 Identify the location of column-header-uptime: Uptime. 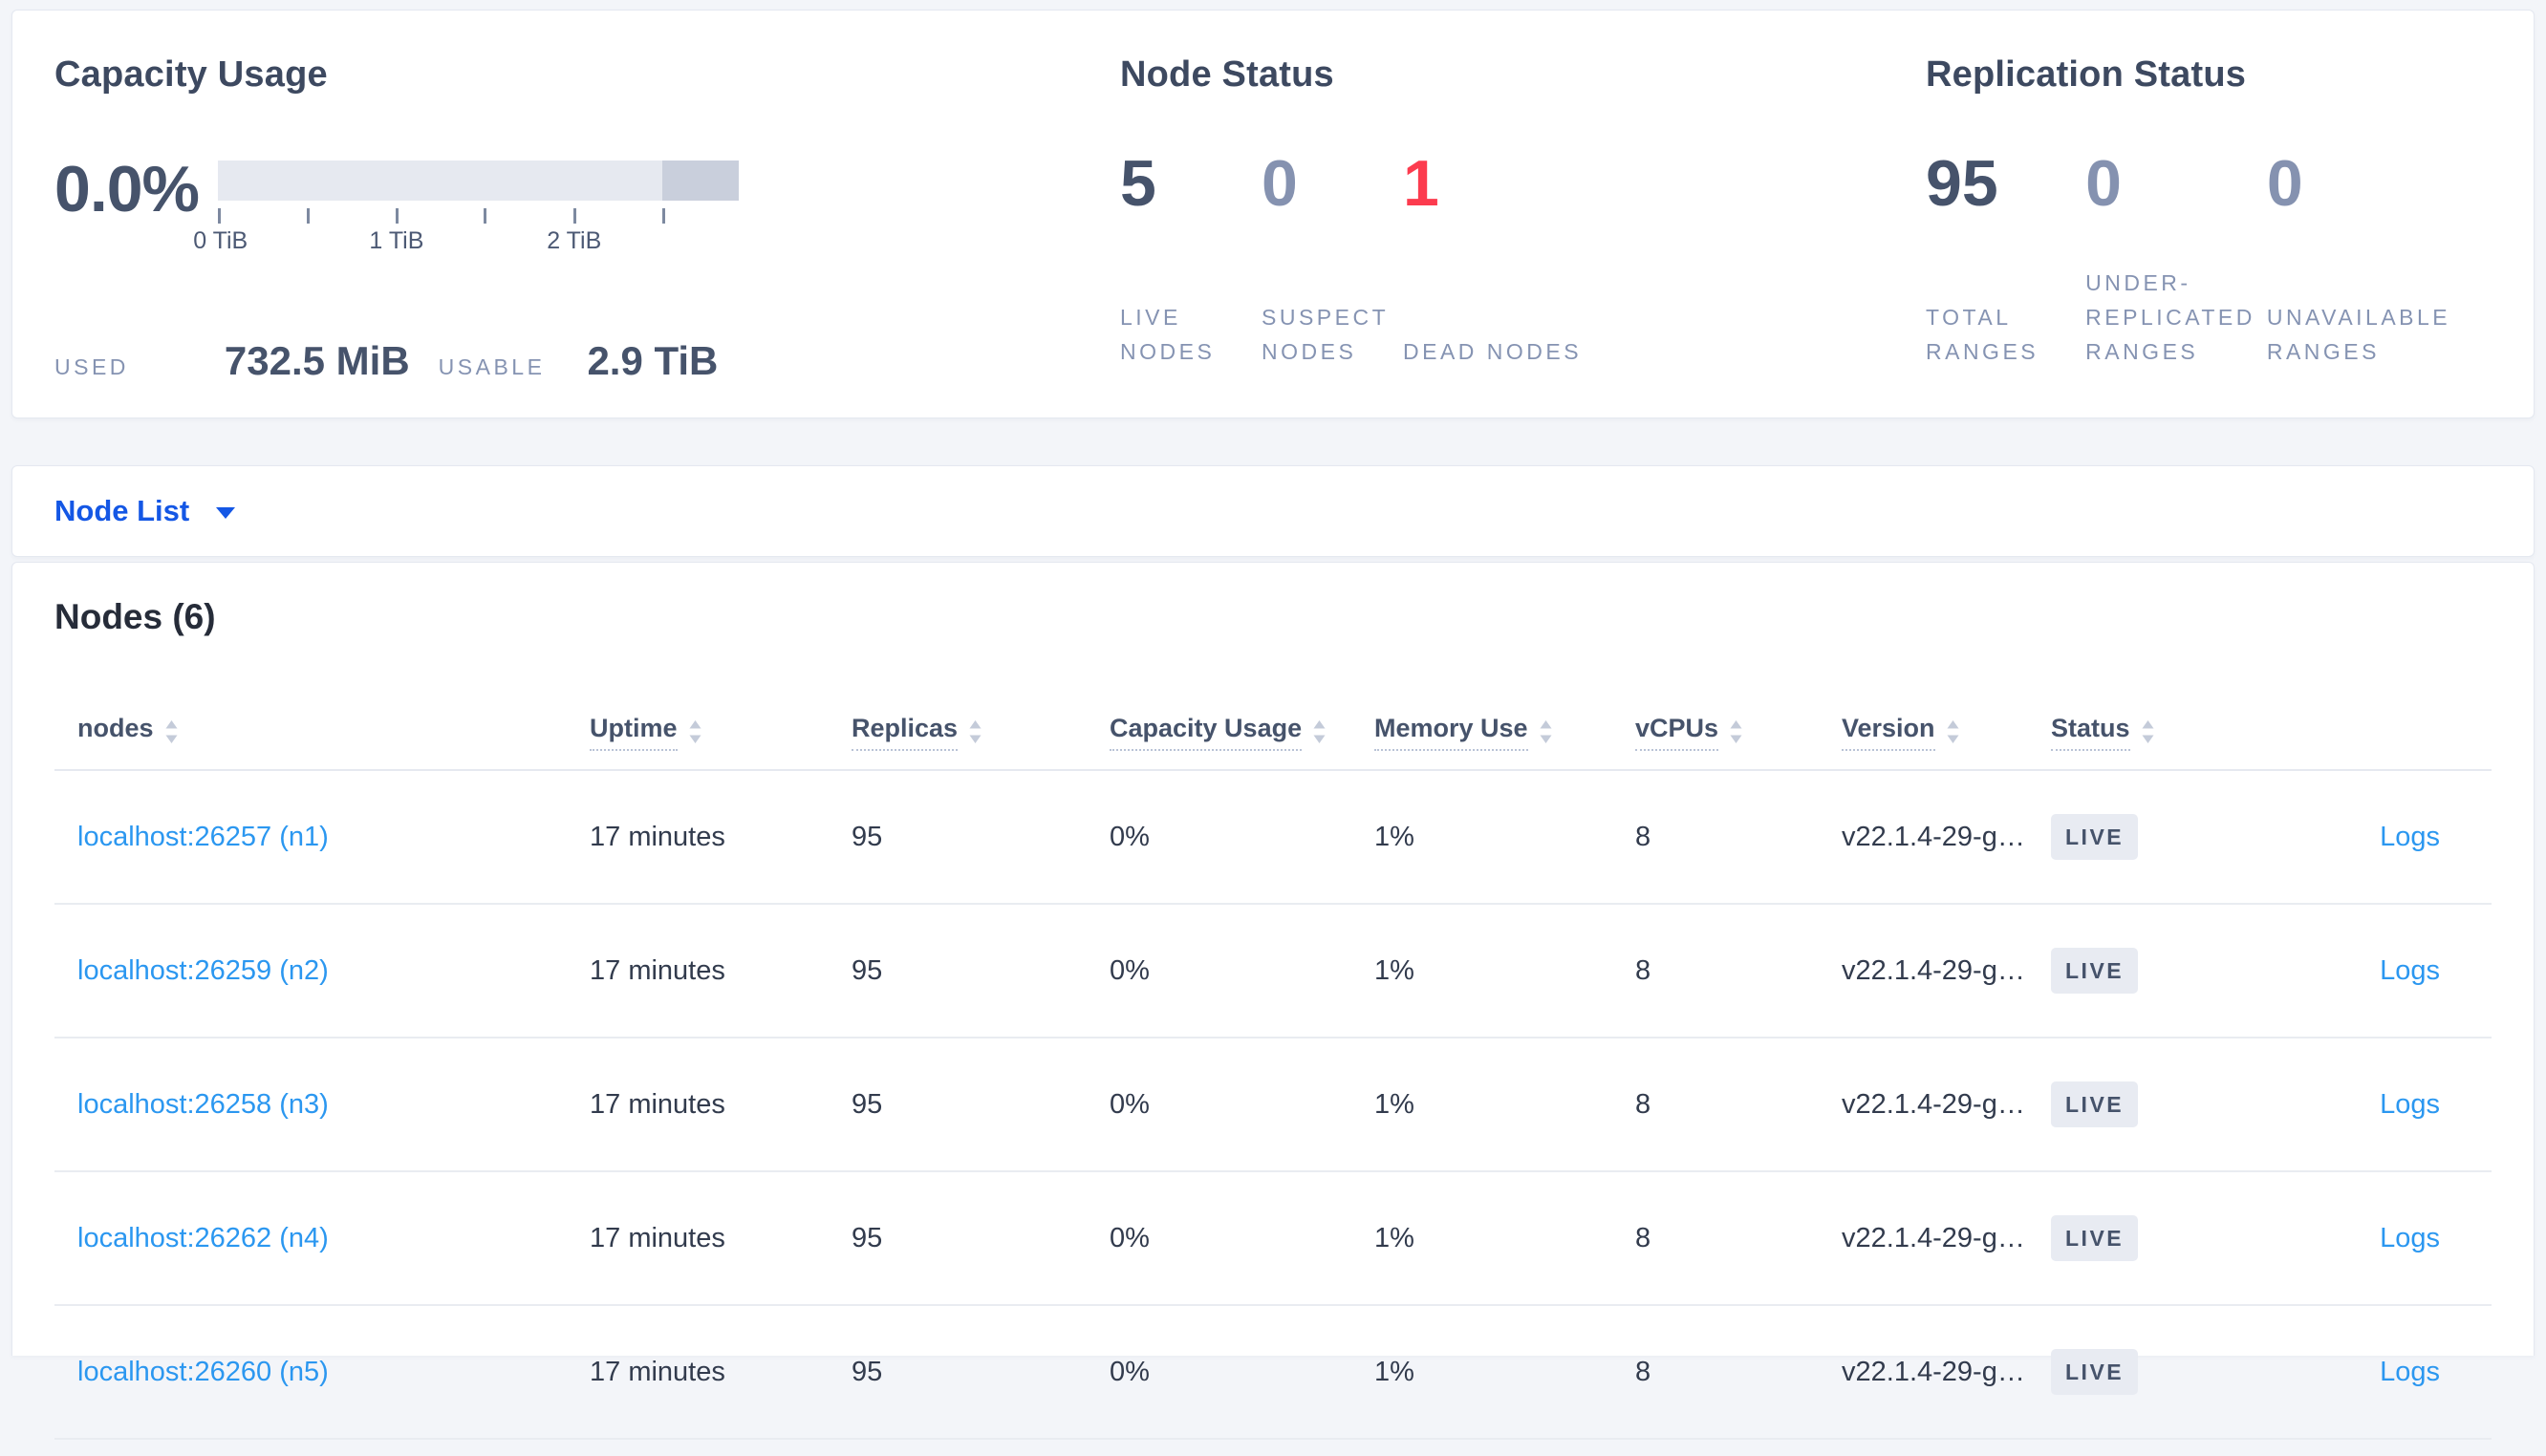
(721, 732).